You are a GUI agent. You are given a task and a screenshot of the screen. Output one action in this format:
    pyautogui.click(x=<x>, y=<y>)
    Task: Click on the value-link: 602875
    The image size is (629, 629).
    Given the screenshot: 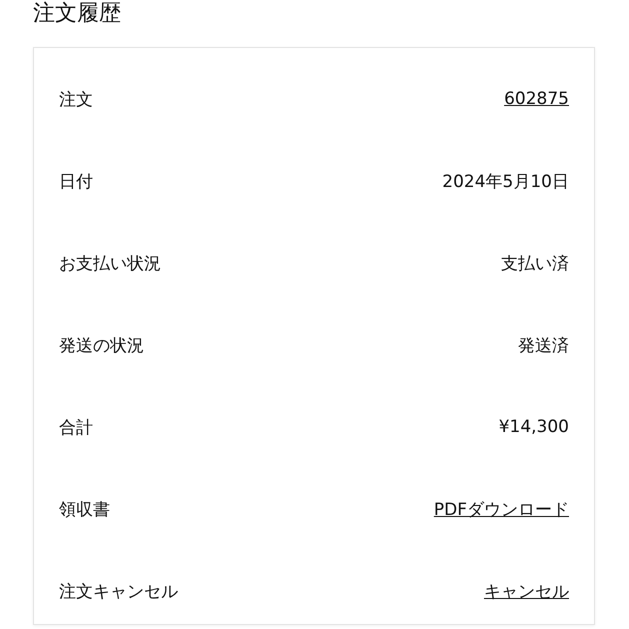 What is the action you would take?
    pyautogui.click(x=536, y=99)
    